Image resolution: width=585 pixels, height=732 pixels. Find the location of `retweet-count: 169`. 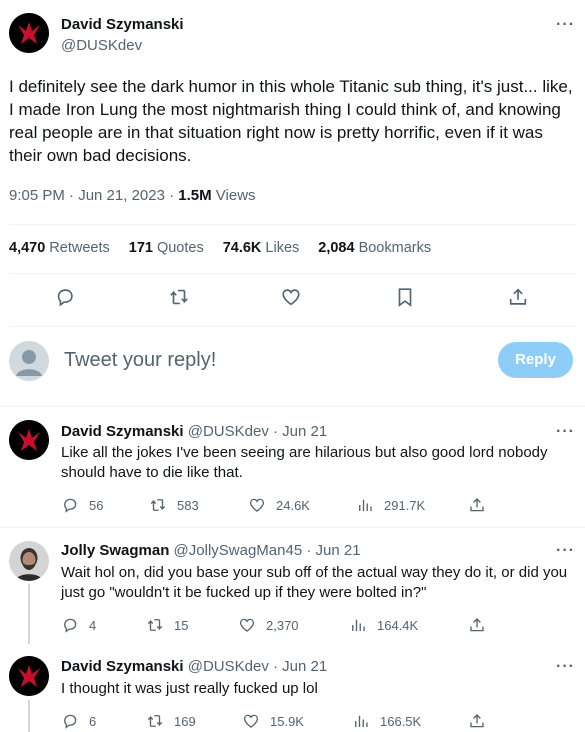

retweet-count: 169 is located at coordinates (171, 721).